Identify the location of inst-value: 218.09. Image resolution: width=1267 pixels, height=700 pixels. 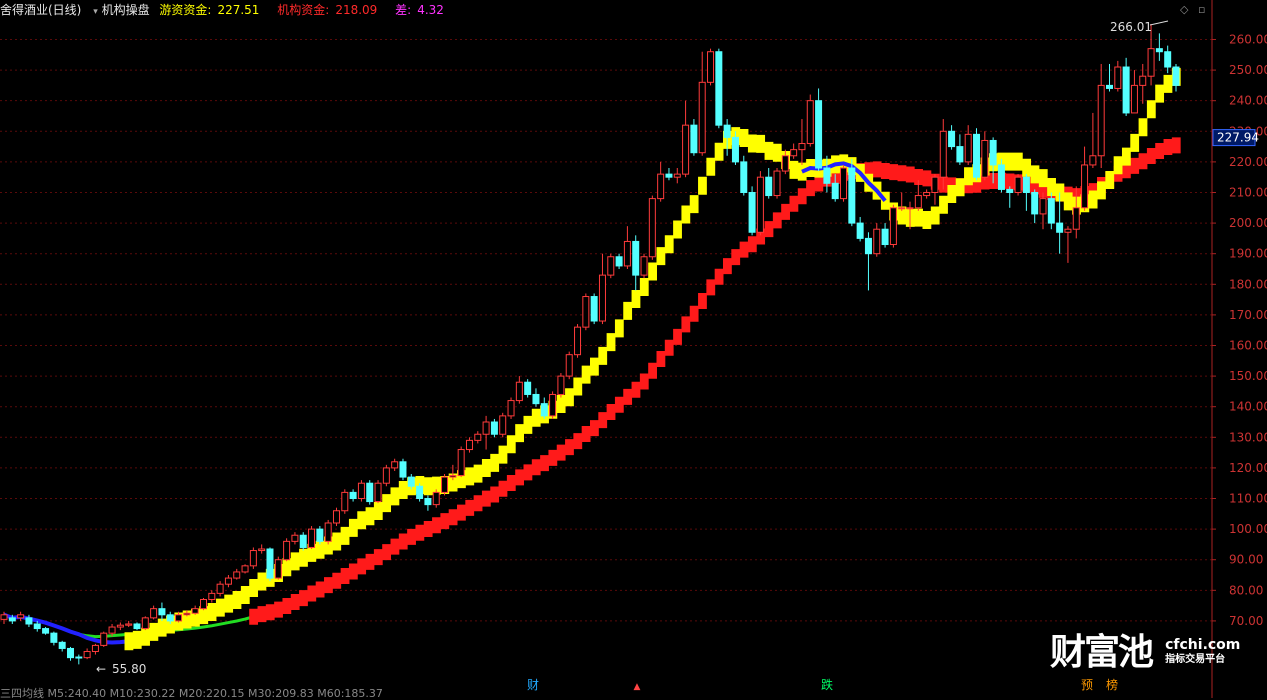
(356, 10).